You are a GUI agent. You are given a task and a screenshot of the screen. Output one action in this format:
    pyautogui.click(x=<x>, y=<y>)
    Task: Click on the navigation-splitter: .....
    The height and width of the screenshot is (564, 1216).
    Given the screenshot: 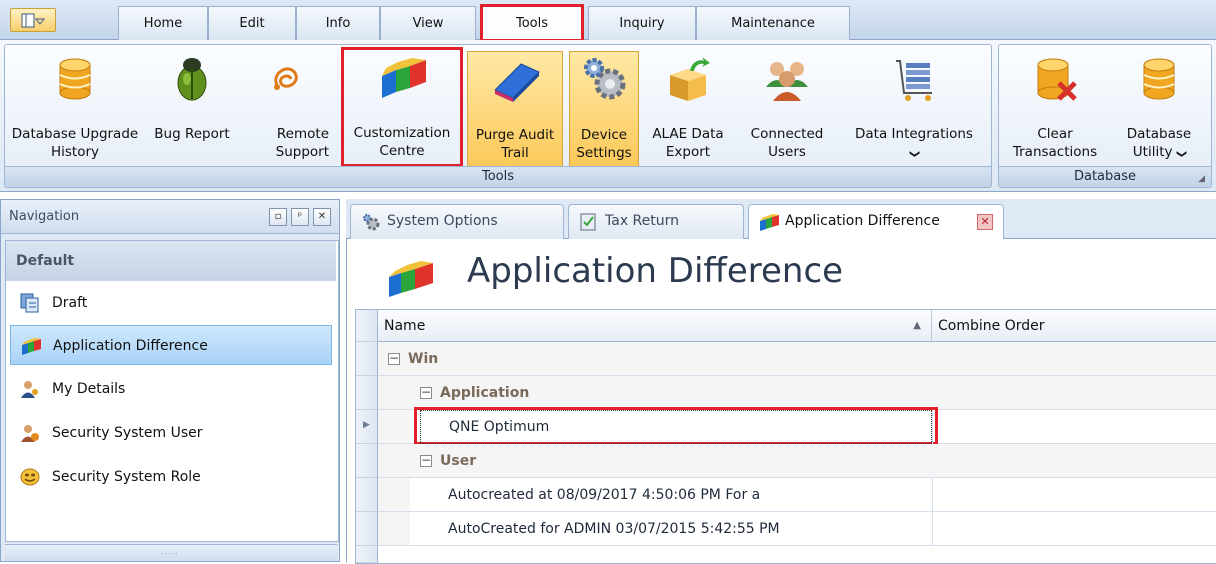 What is the action you would take?
    pyautogui.click(x=171, y=552)
    